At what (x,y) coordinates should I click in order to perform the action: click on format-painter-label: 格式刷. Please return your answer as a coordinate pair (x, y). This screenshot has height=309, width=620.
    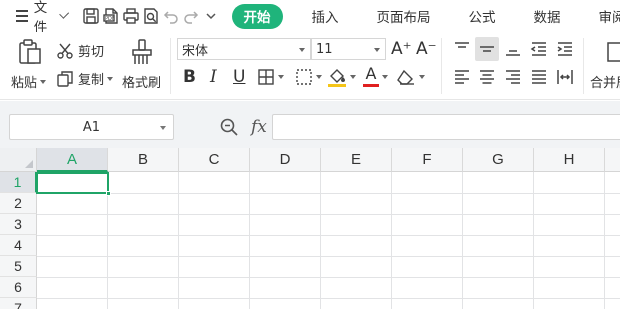
    Looking at the image, I should click on (142, 83).